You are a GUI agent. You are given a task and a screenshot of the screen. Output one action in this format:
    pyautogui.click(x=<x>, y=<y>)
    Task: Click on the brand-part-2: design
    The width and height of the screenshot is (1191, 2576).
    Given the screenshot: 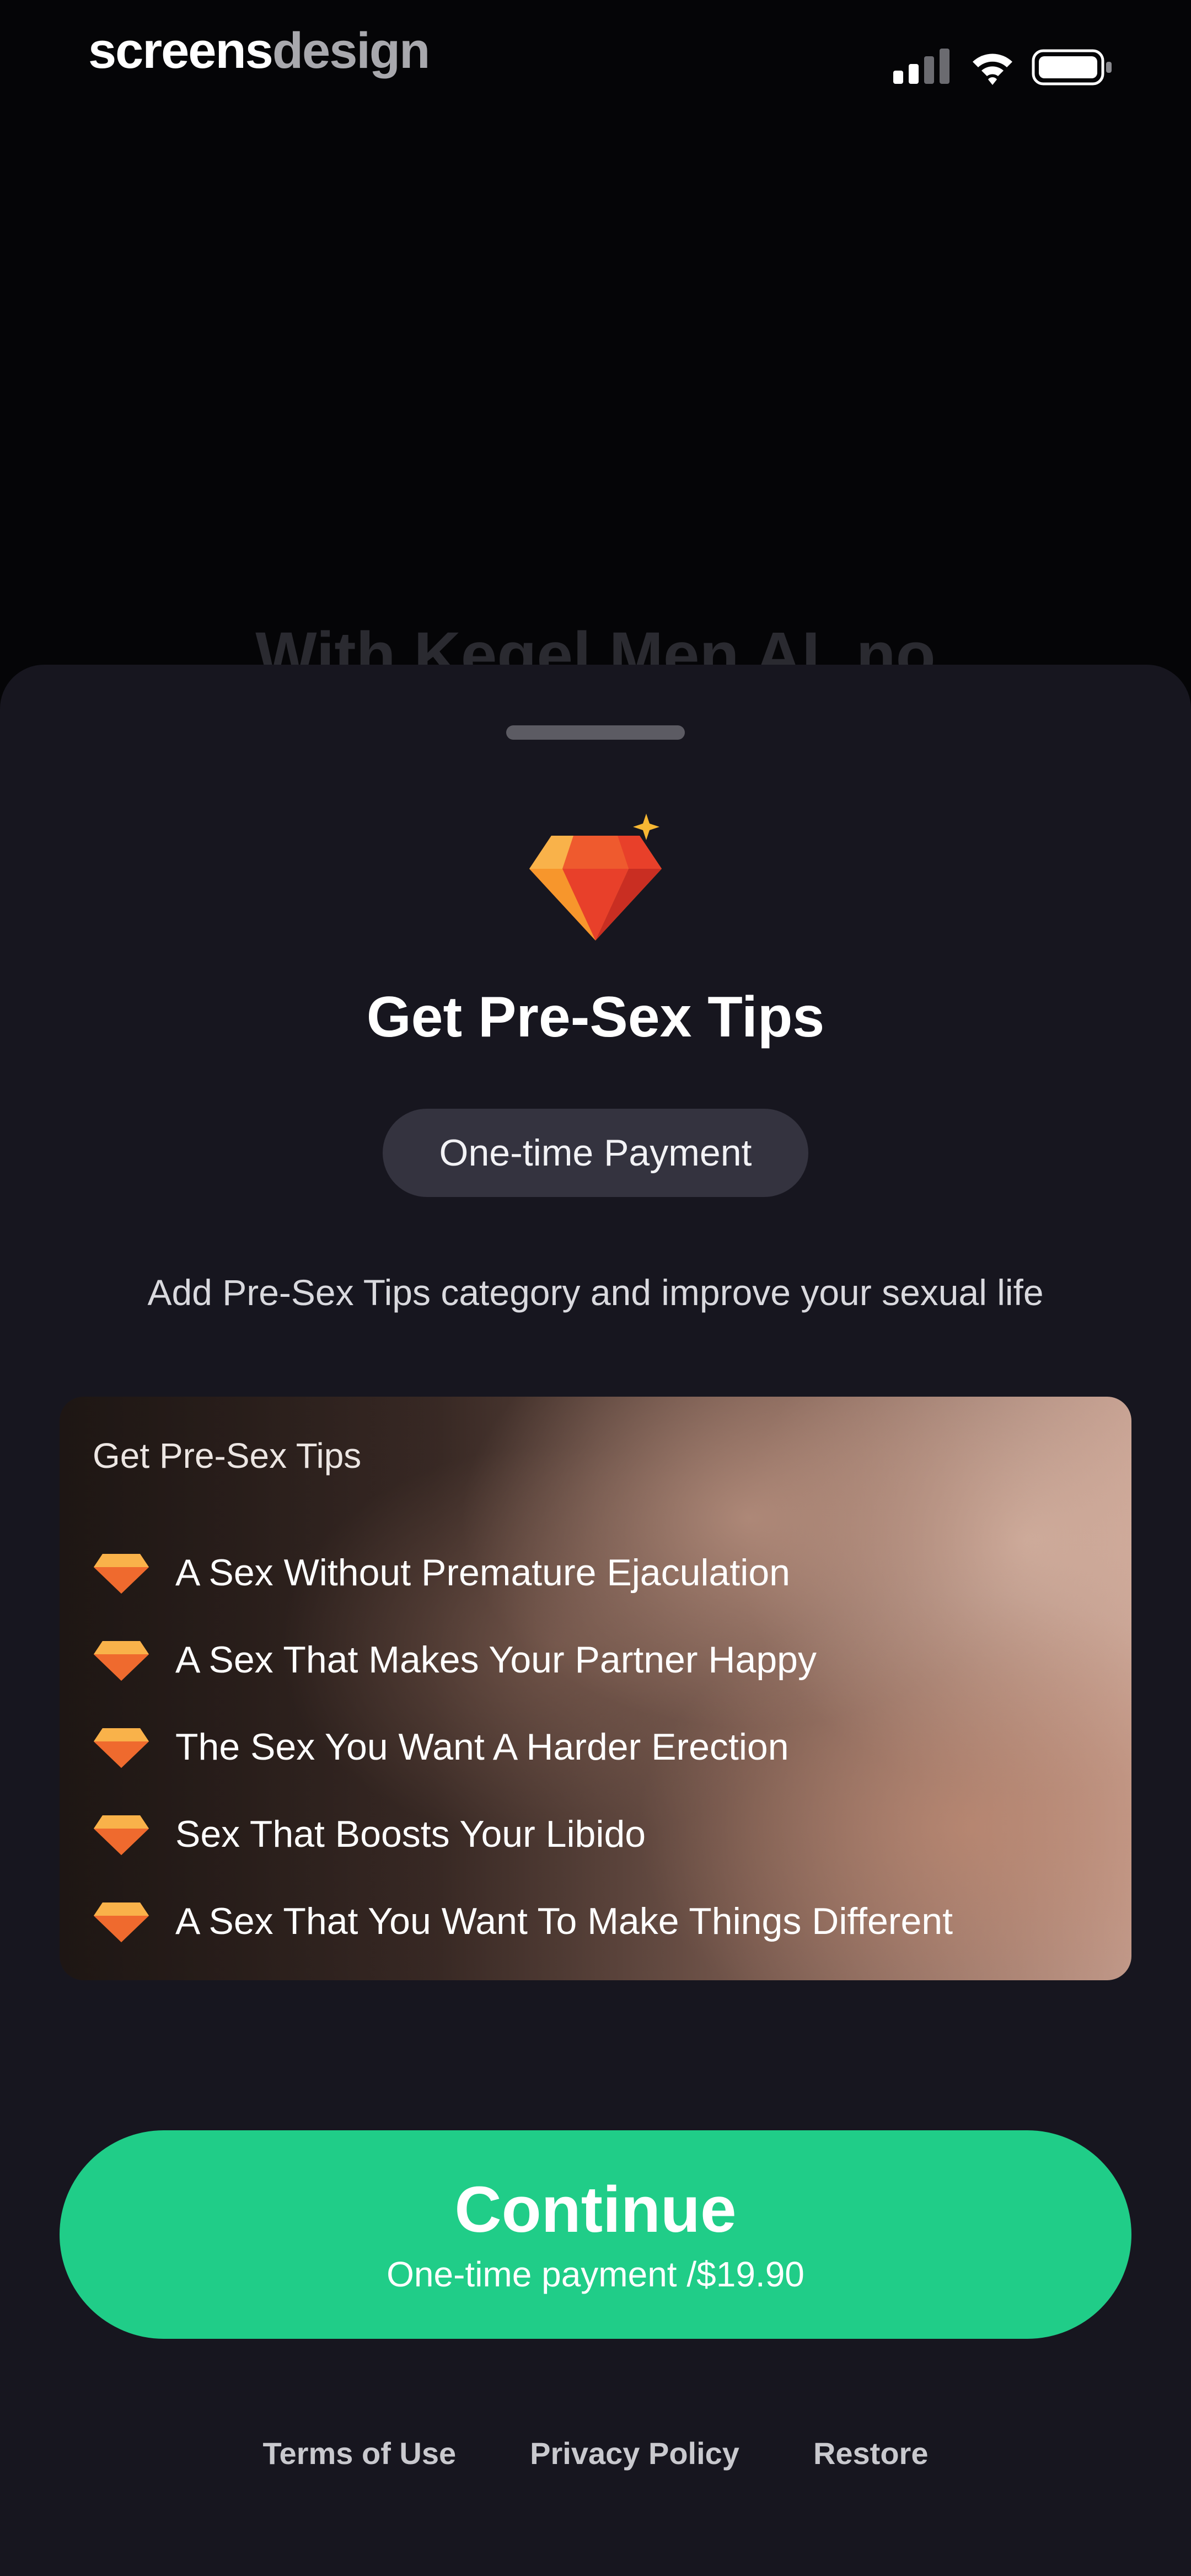 What is the action you would take?
    pyautogui.click(x=351, y=51)
    